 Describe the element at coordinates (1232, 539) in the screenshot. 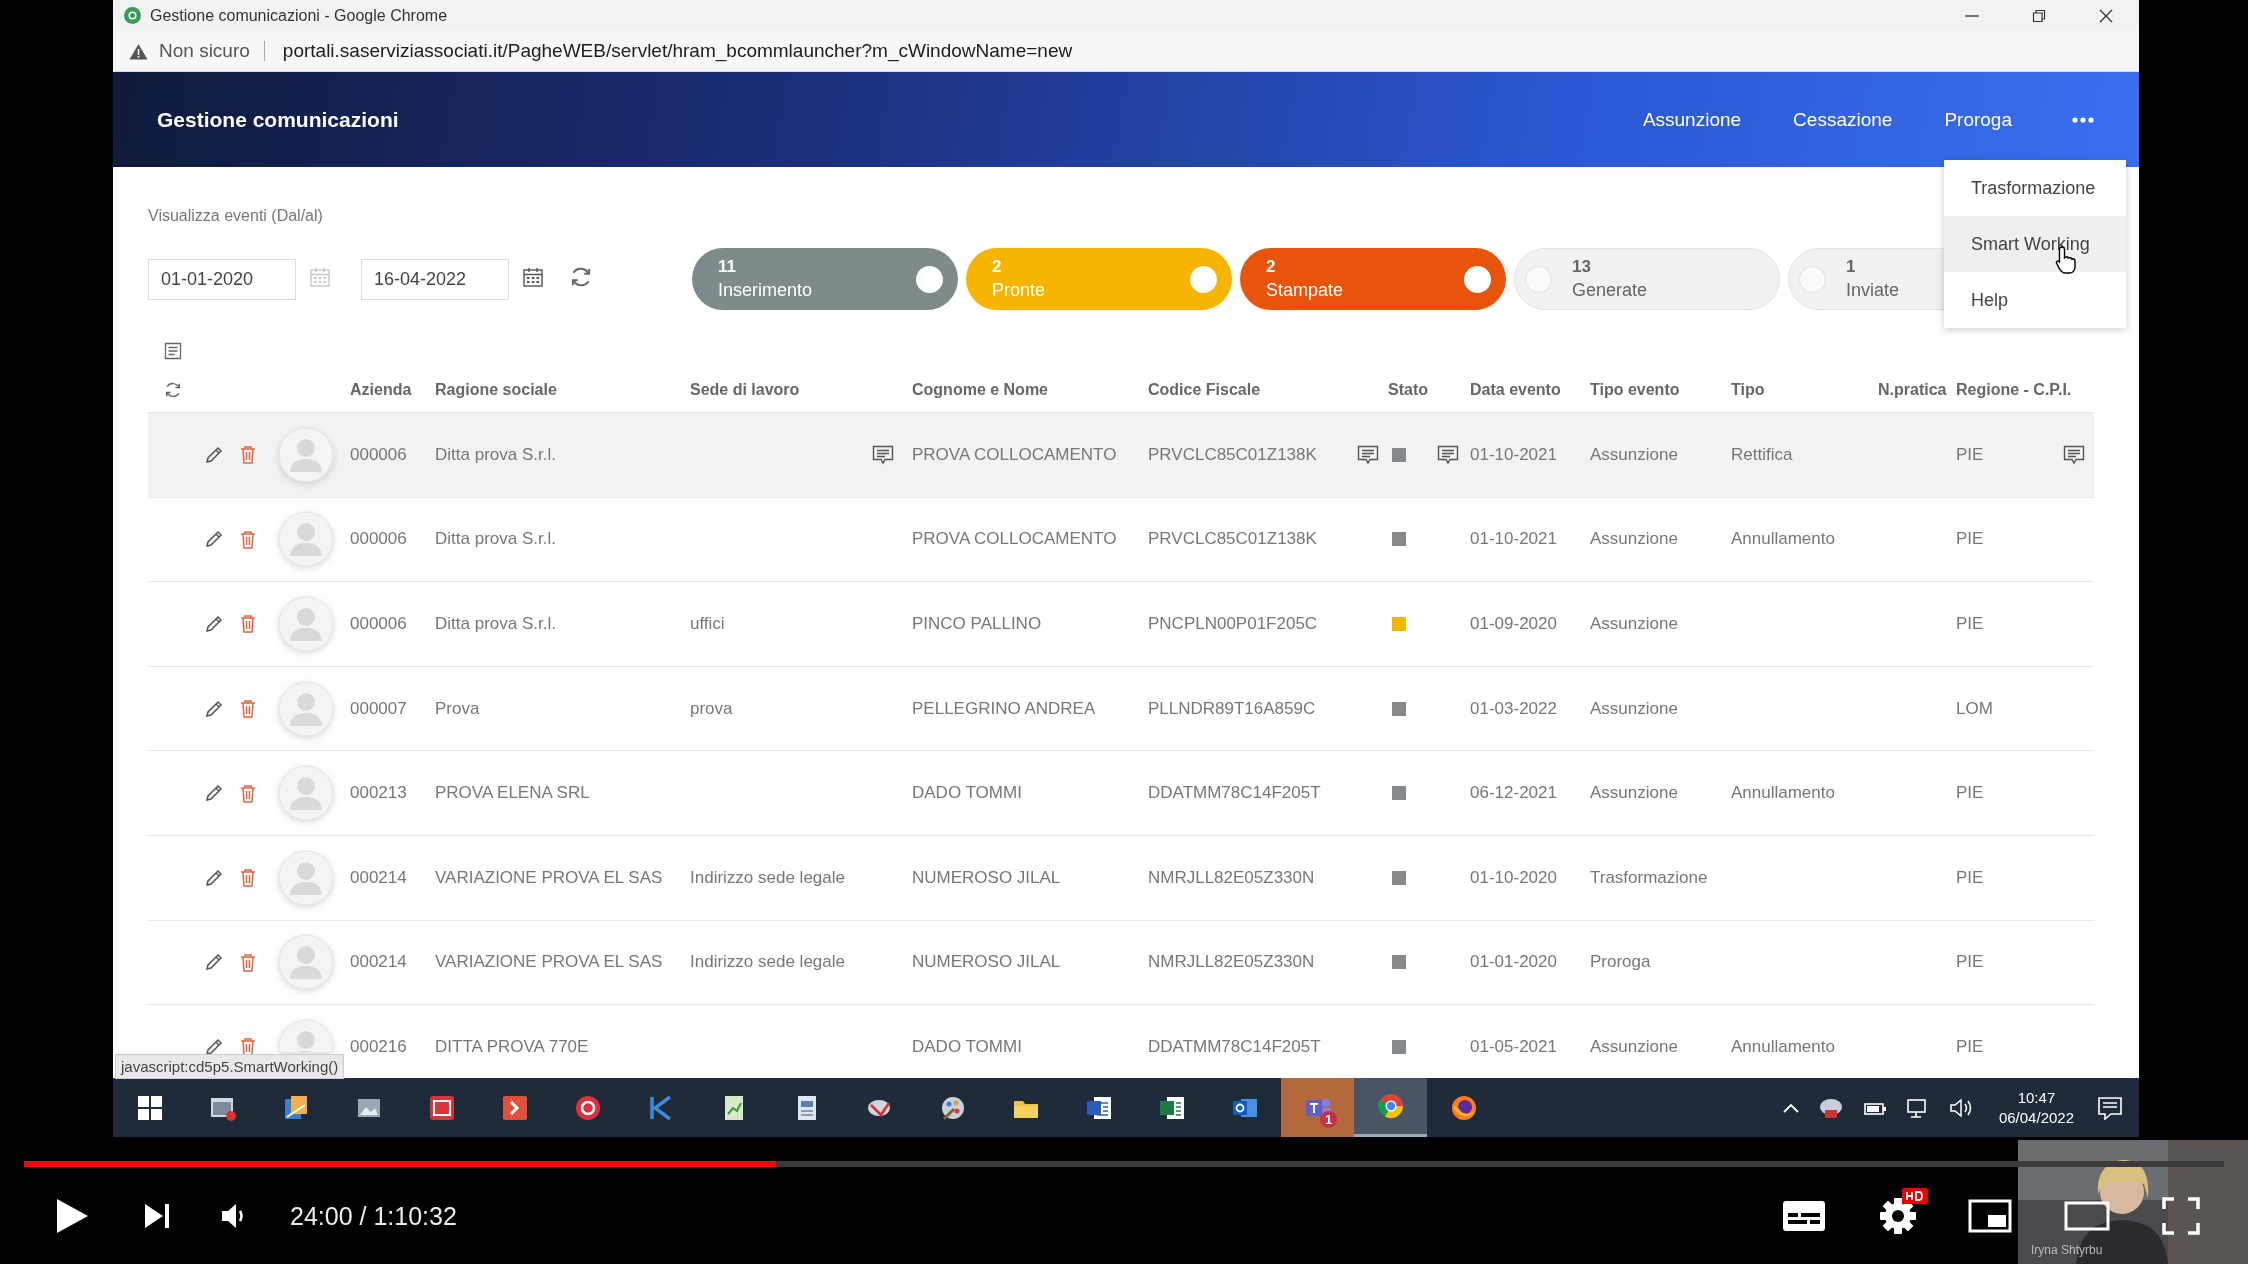

I see `table-cell-text: PRVCLC85C01Z138K` at that location.